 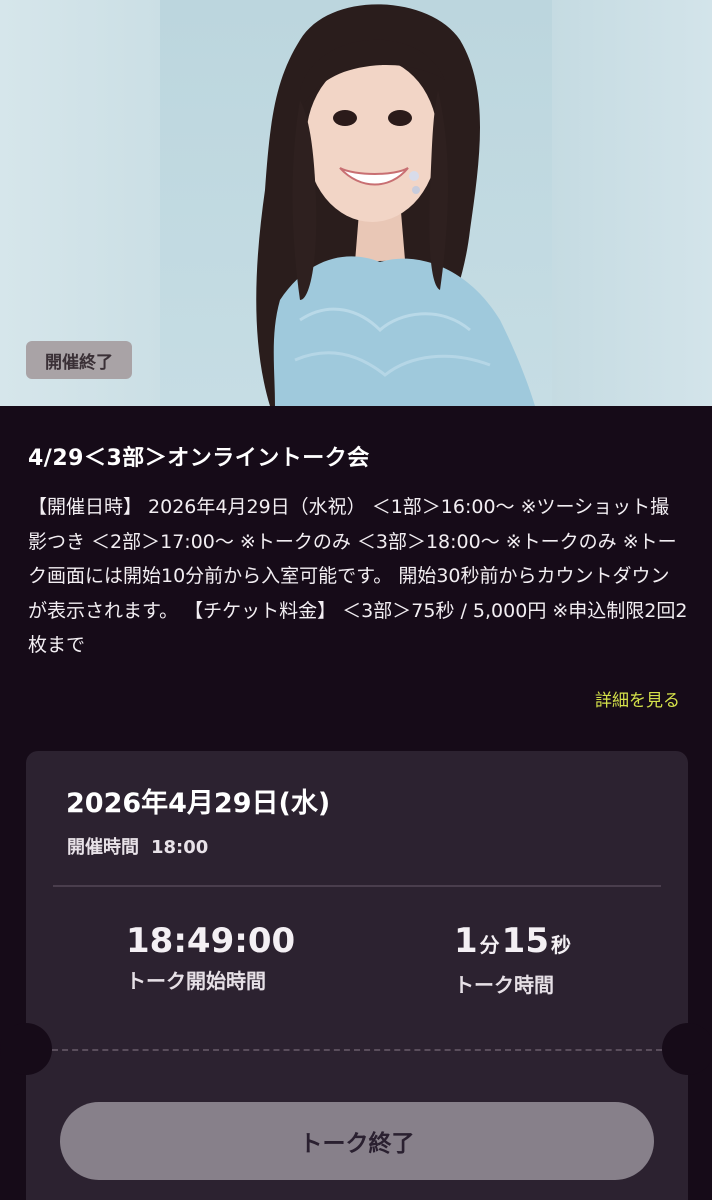 I want to click on event-time-label: 開催時間, so click(x=103, y=847).